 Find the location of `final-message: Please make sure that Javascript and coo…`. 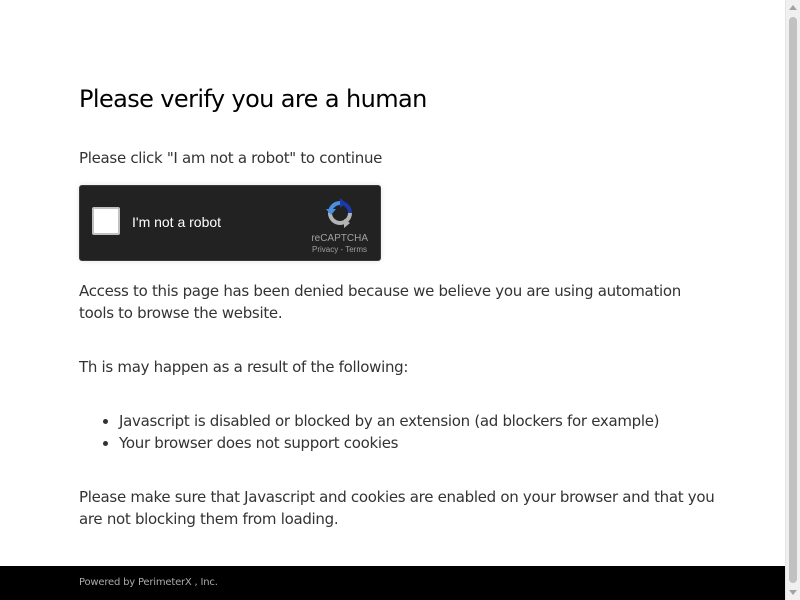

final-message: Please make sure that Javascript and coo… is located at coordinates (397, 508).